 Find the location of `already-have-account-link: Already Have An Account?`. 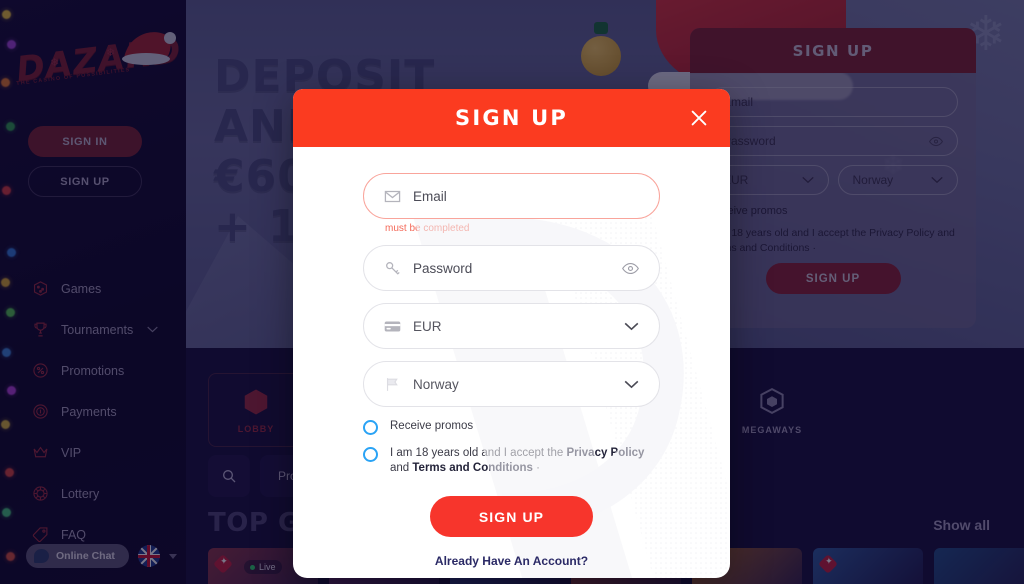

already-have-account-link: Already Have An Account? is located at coordinates (511, 561).